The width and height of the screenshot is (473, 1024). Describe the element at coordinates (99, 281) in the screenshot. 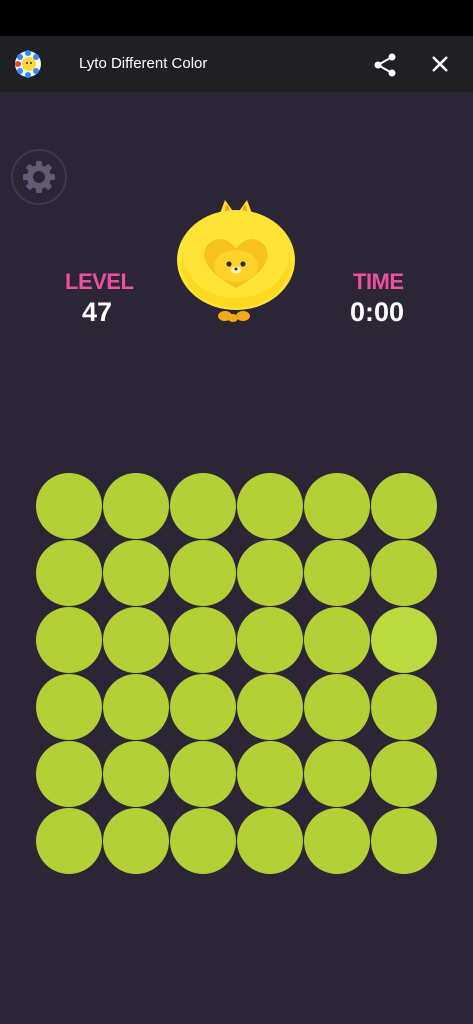

I see `level-label: LEVEL` at that location.